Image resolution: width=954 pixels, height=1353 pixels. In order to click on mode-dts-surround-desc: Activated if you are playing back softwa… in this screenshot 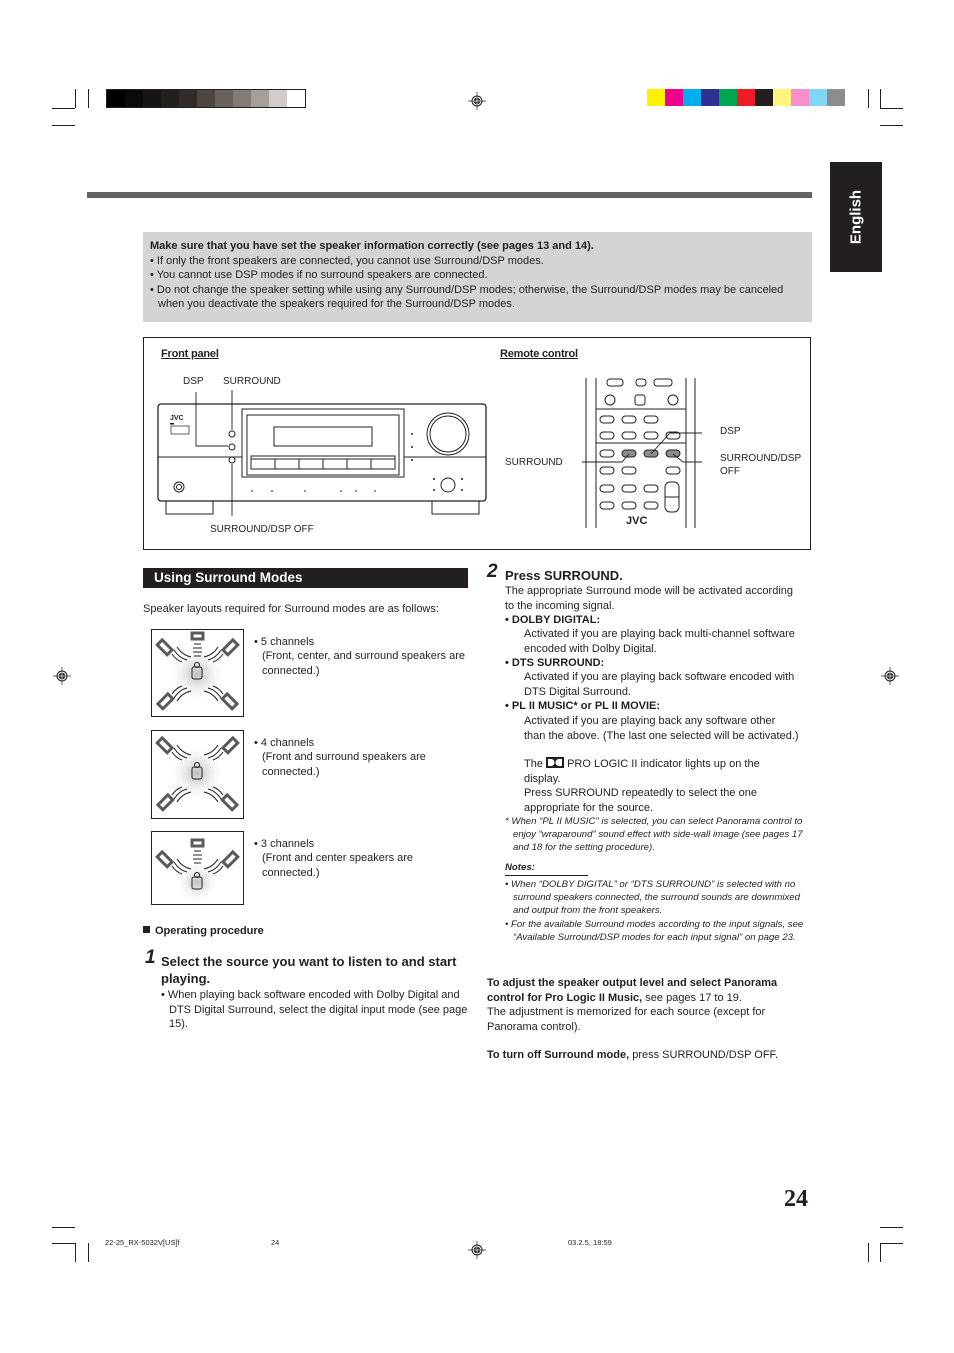, I will do `click(659, 684)`.